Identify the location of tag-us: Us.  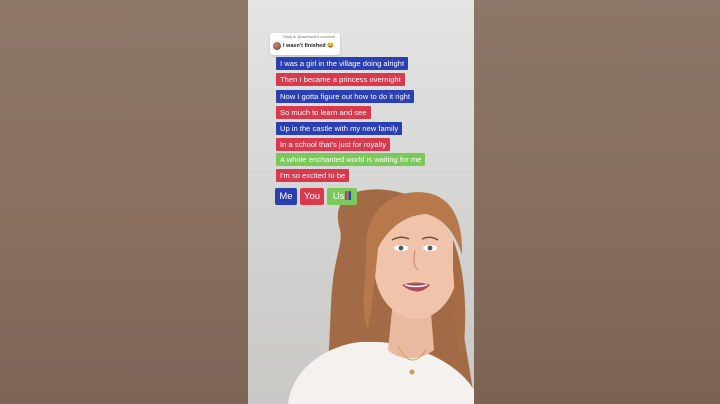
(342, 196).